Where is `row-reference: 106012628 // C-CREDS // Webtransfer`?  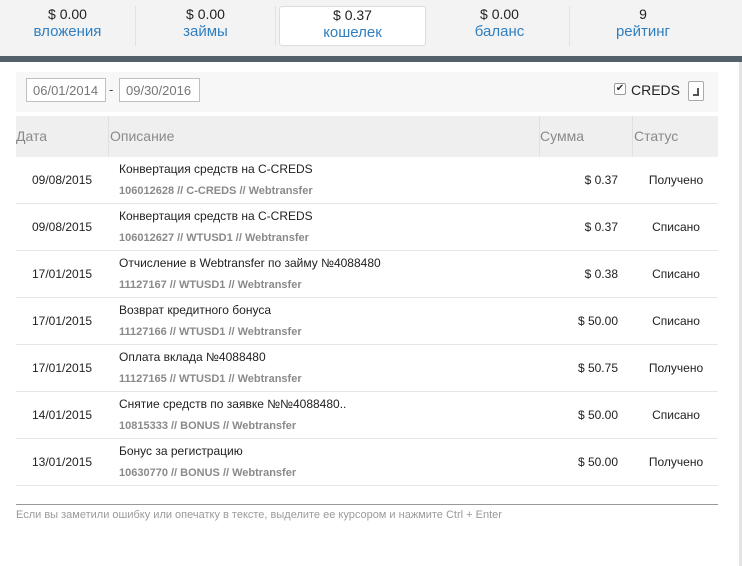 row-reference: 106012628 // C-CREDS // Webtransfer is located at coordinates (216, 191).